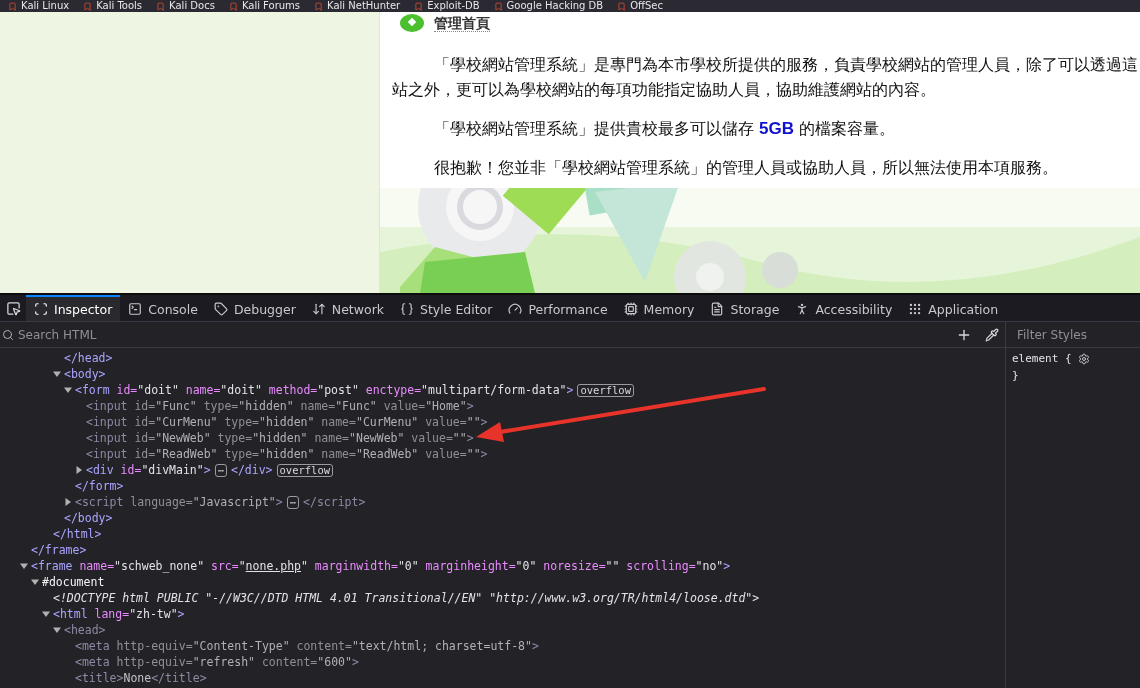 The image size is (1140, 688). What do you see at coordinates (953, 308) in the screenshot?
I see `devtools-tab: Application` at bounding box center [953, 308].